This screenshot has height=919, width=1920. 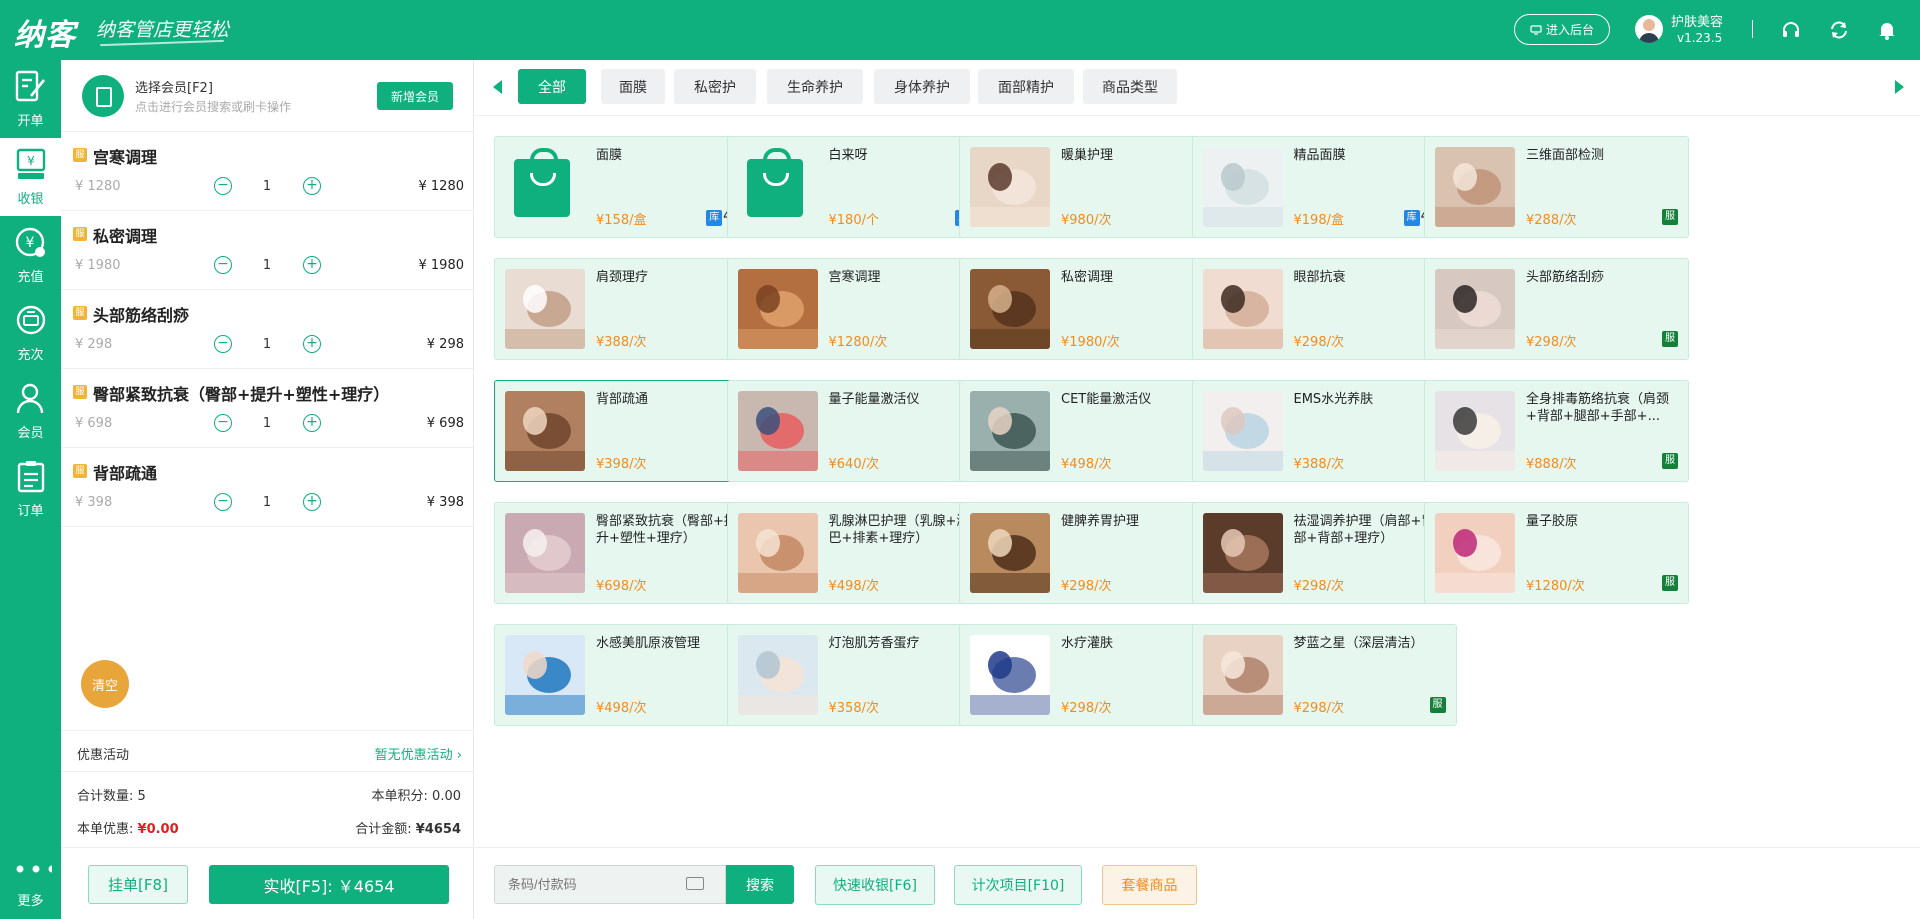 What do you see at coordinates (329, 884) in the screenshot?
I see `checkout-button: 实收[F5]: ￥4654` at bounding box center [329, 884].